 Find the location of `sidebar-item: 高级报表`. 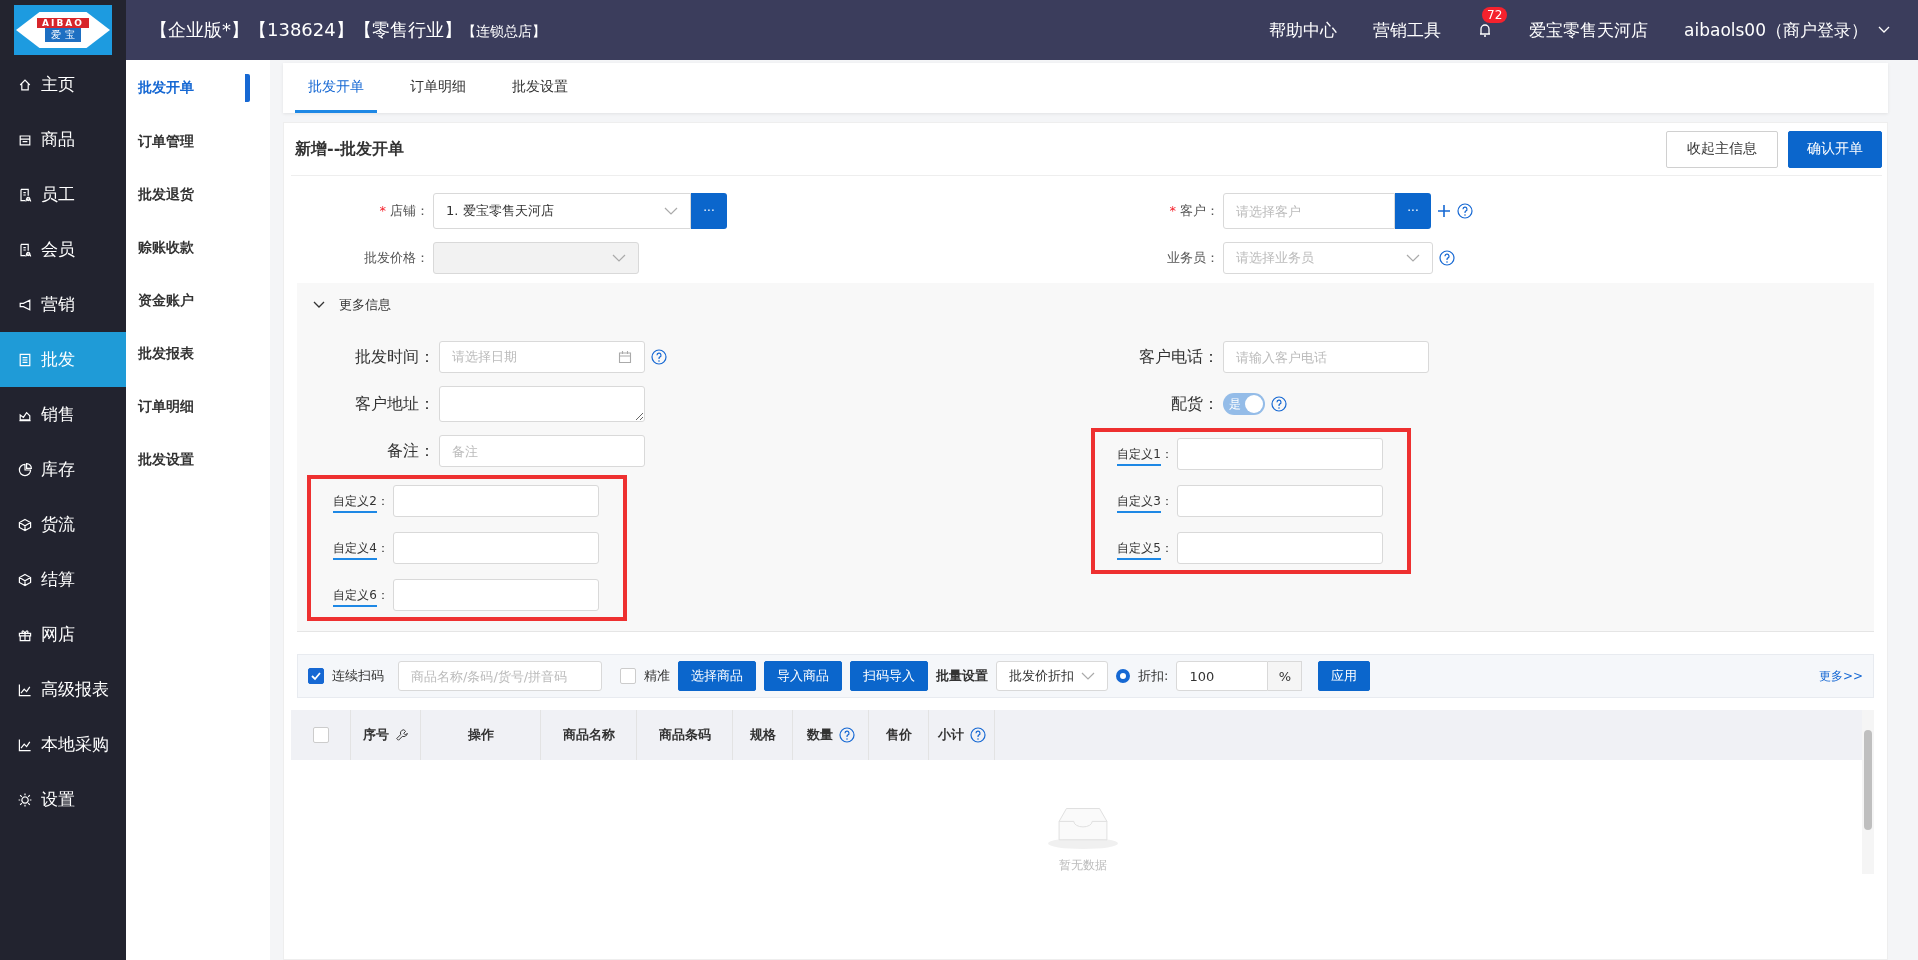

sidebar-item: 高级报表 is located at coordinates (63, 689).